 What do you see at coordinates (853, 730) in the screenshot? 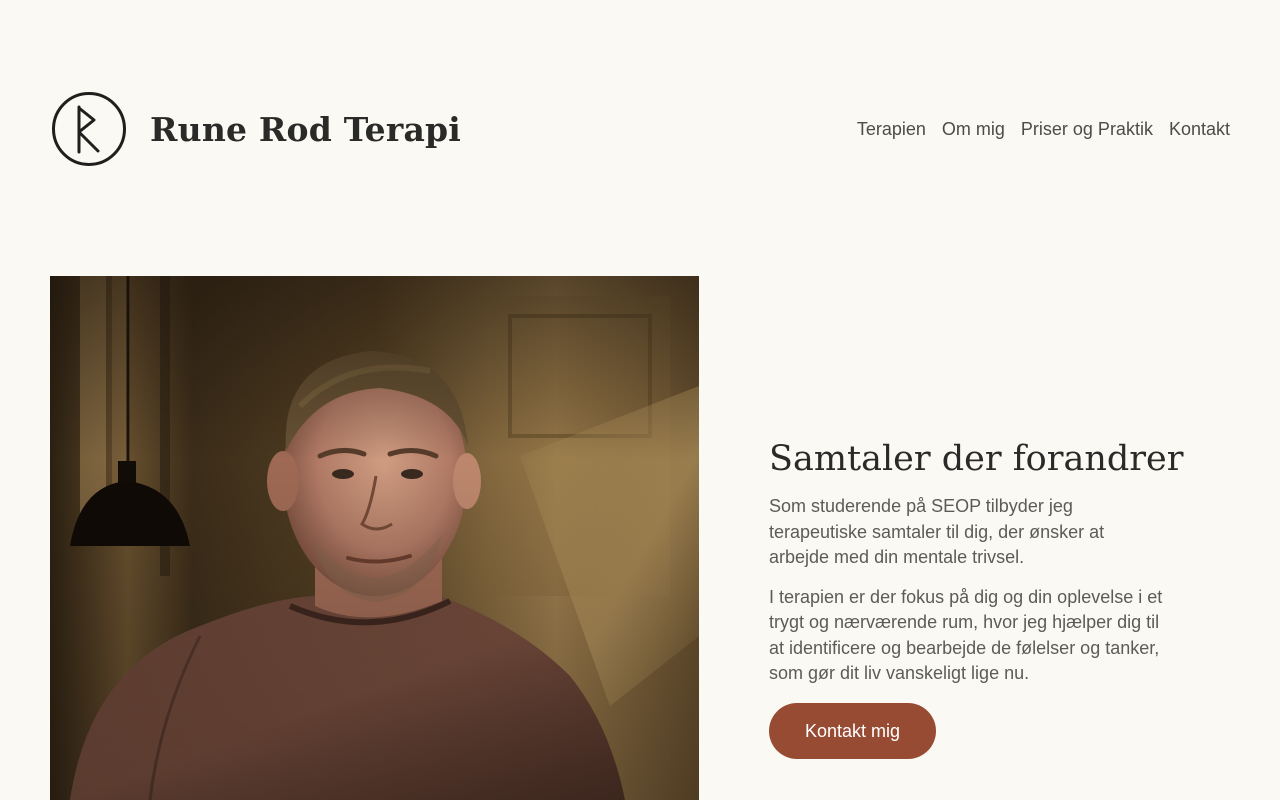
I see `contact-me-button: Kontakt mig` at bounding box center [853, 730].